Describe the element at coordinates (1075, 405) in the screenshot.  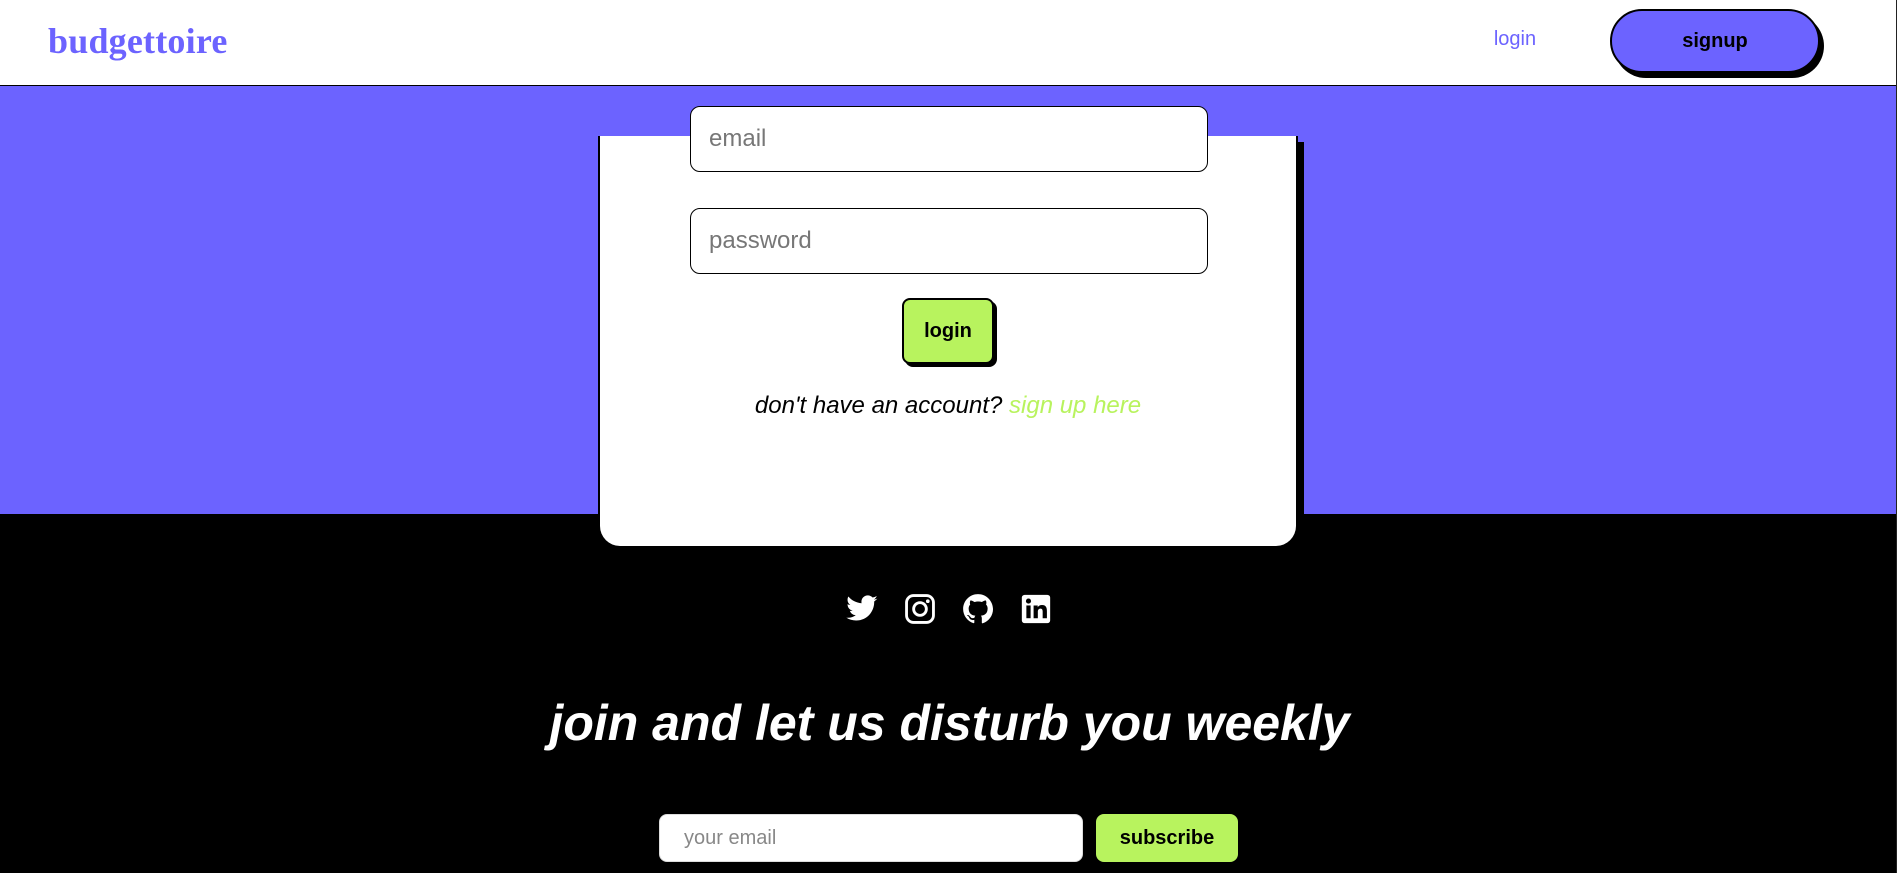
I see `signup-link: sign up here` at that location.